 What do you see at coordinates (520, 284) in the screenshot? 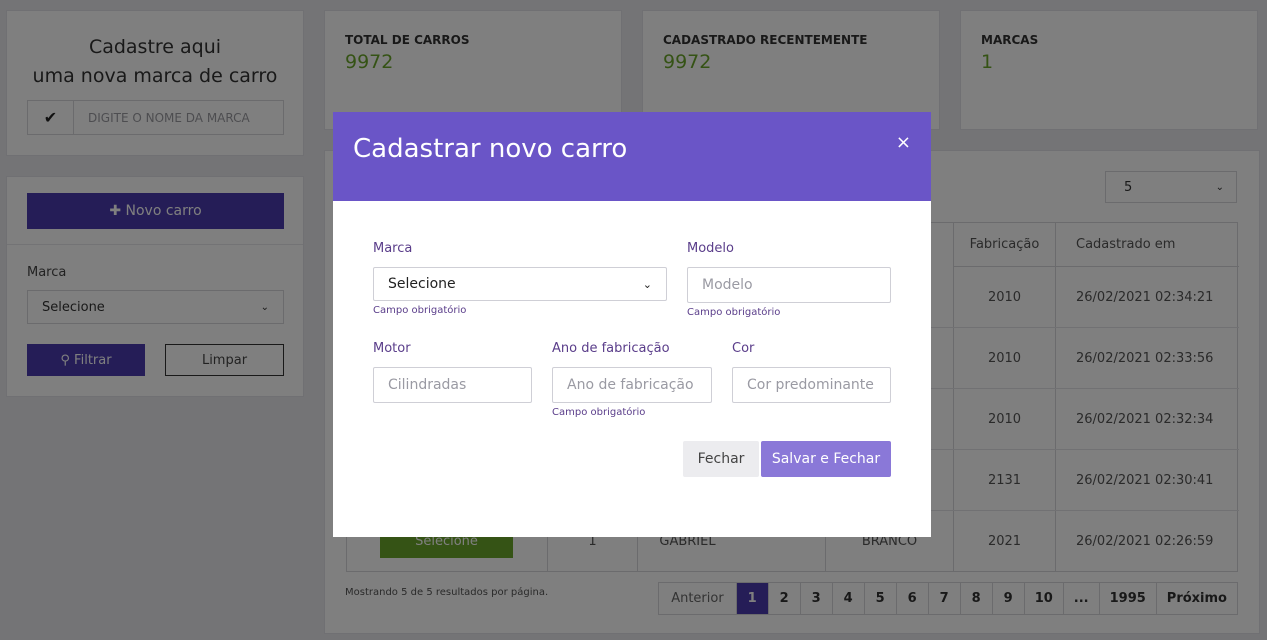
I see `marca-select: Selecione ⌄` at bounding box center [520, 284].